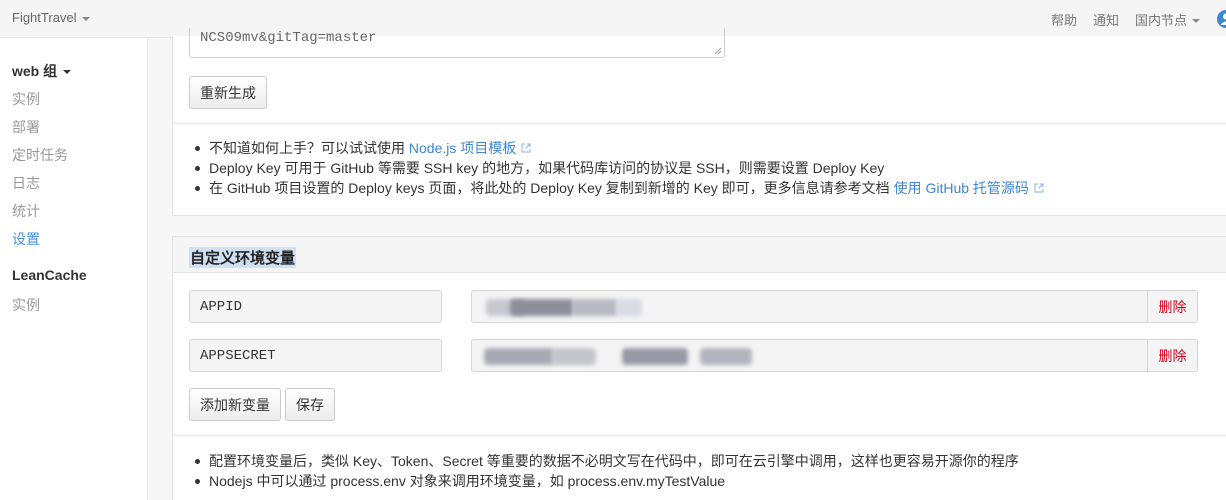  I want to click on env-var-name-field: APPSECRET, so click(315, 355).